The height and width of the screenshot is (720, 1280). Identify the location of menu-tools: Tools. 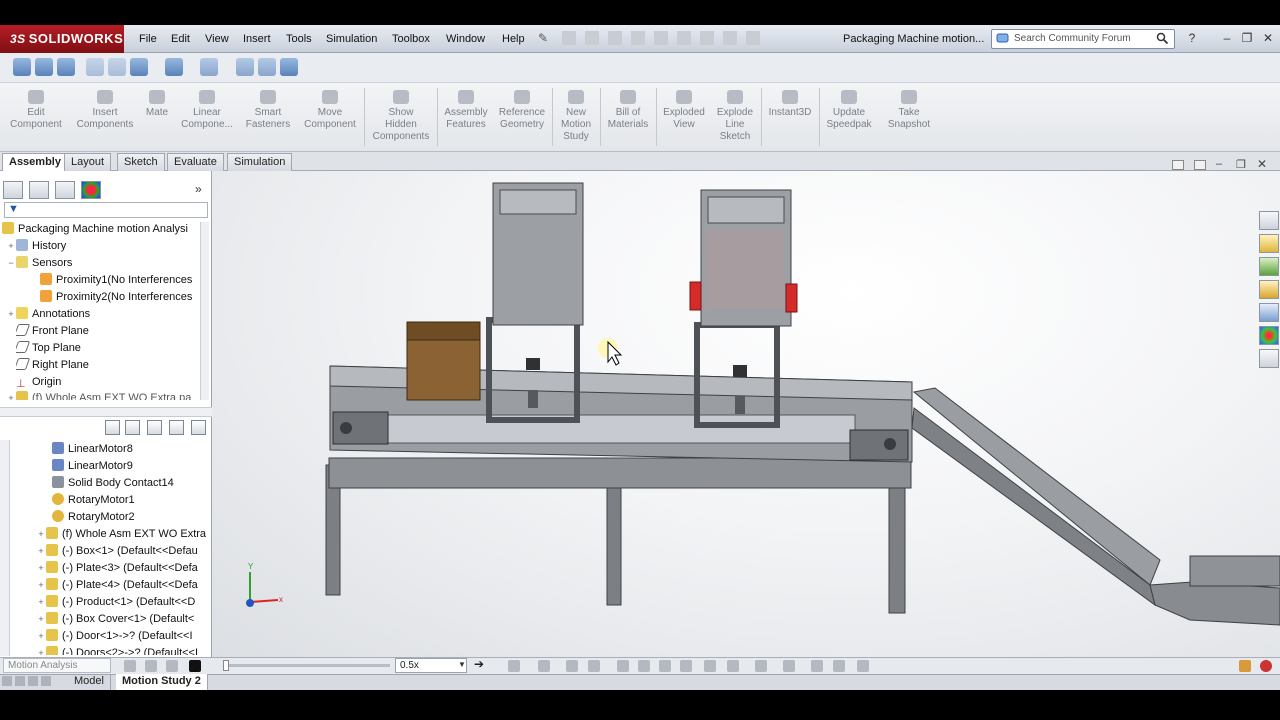
(299, 39).